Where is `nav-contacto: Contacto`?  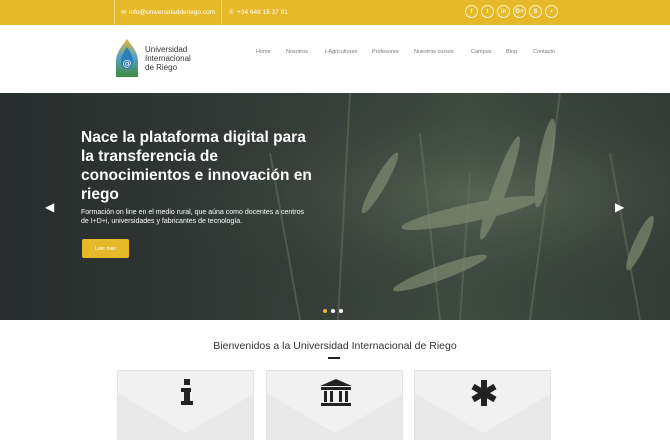
nav-contacto: Contacto is located at coordinates (544, 52).